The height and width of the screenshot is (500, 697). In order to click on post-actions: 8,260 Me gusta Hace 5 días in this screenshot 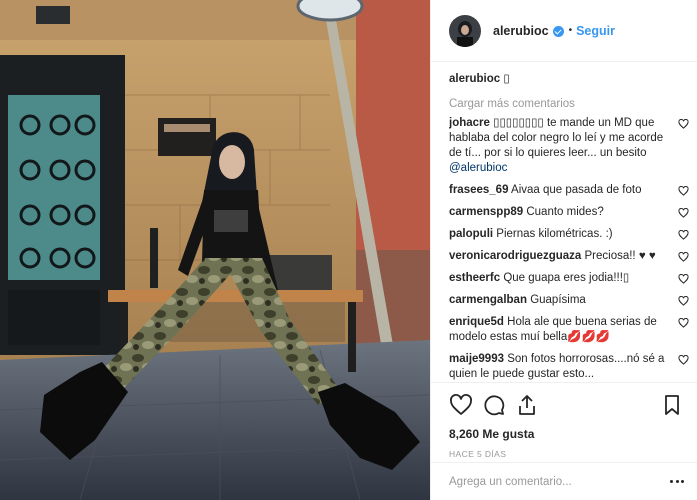, I will do `click(564, 426)`.